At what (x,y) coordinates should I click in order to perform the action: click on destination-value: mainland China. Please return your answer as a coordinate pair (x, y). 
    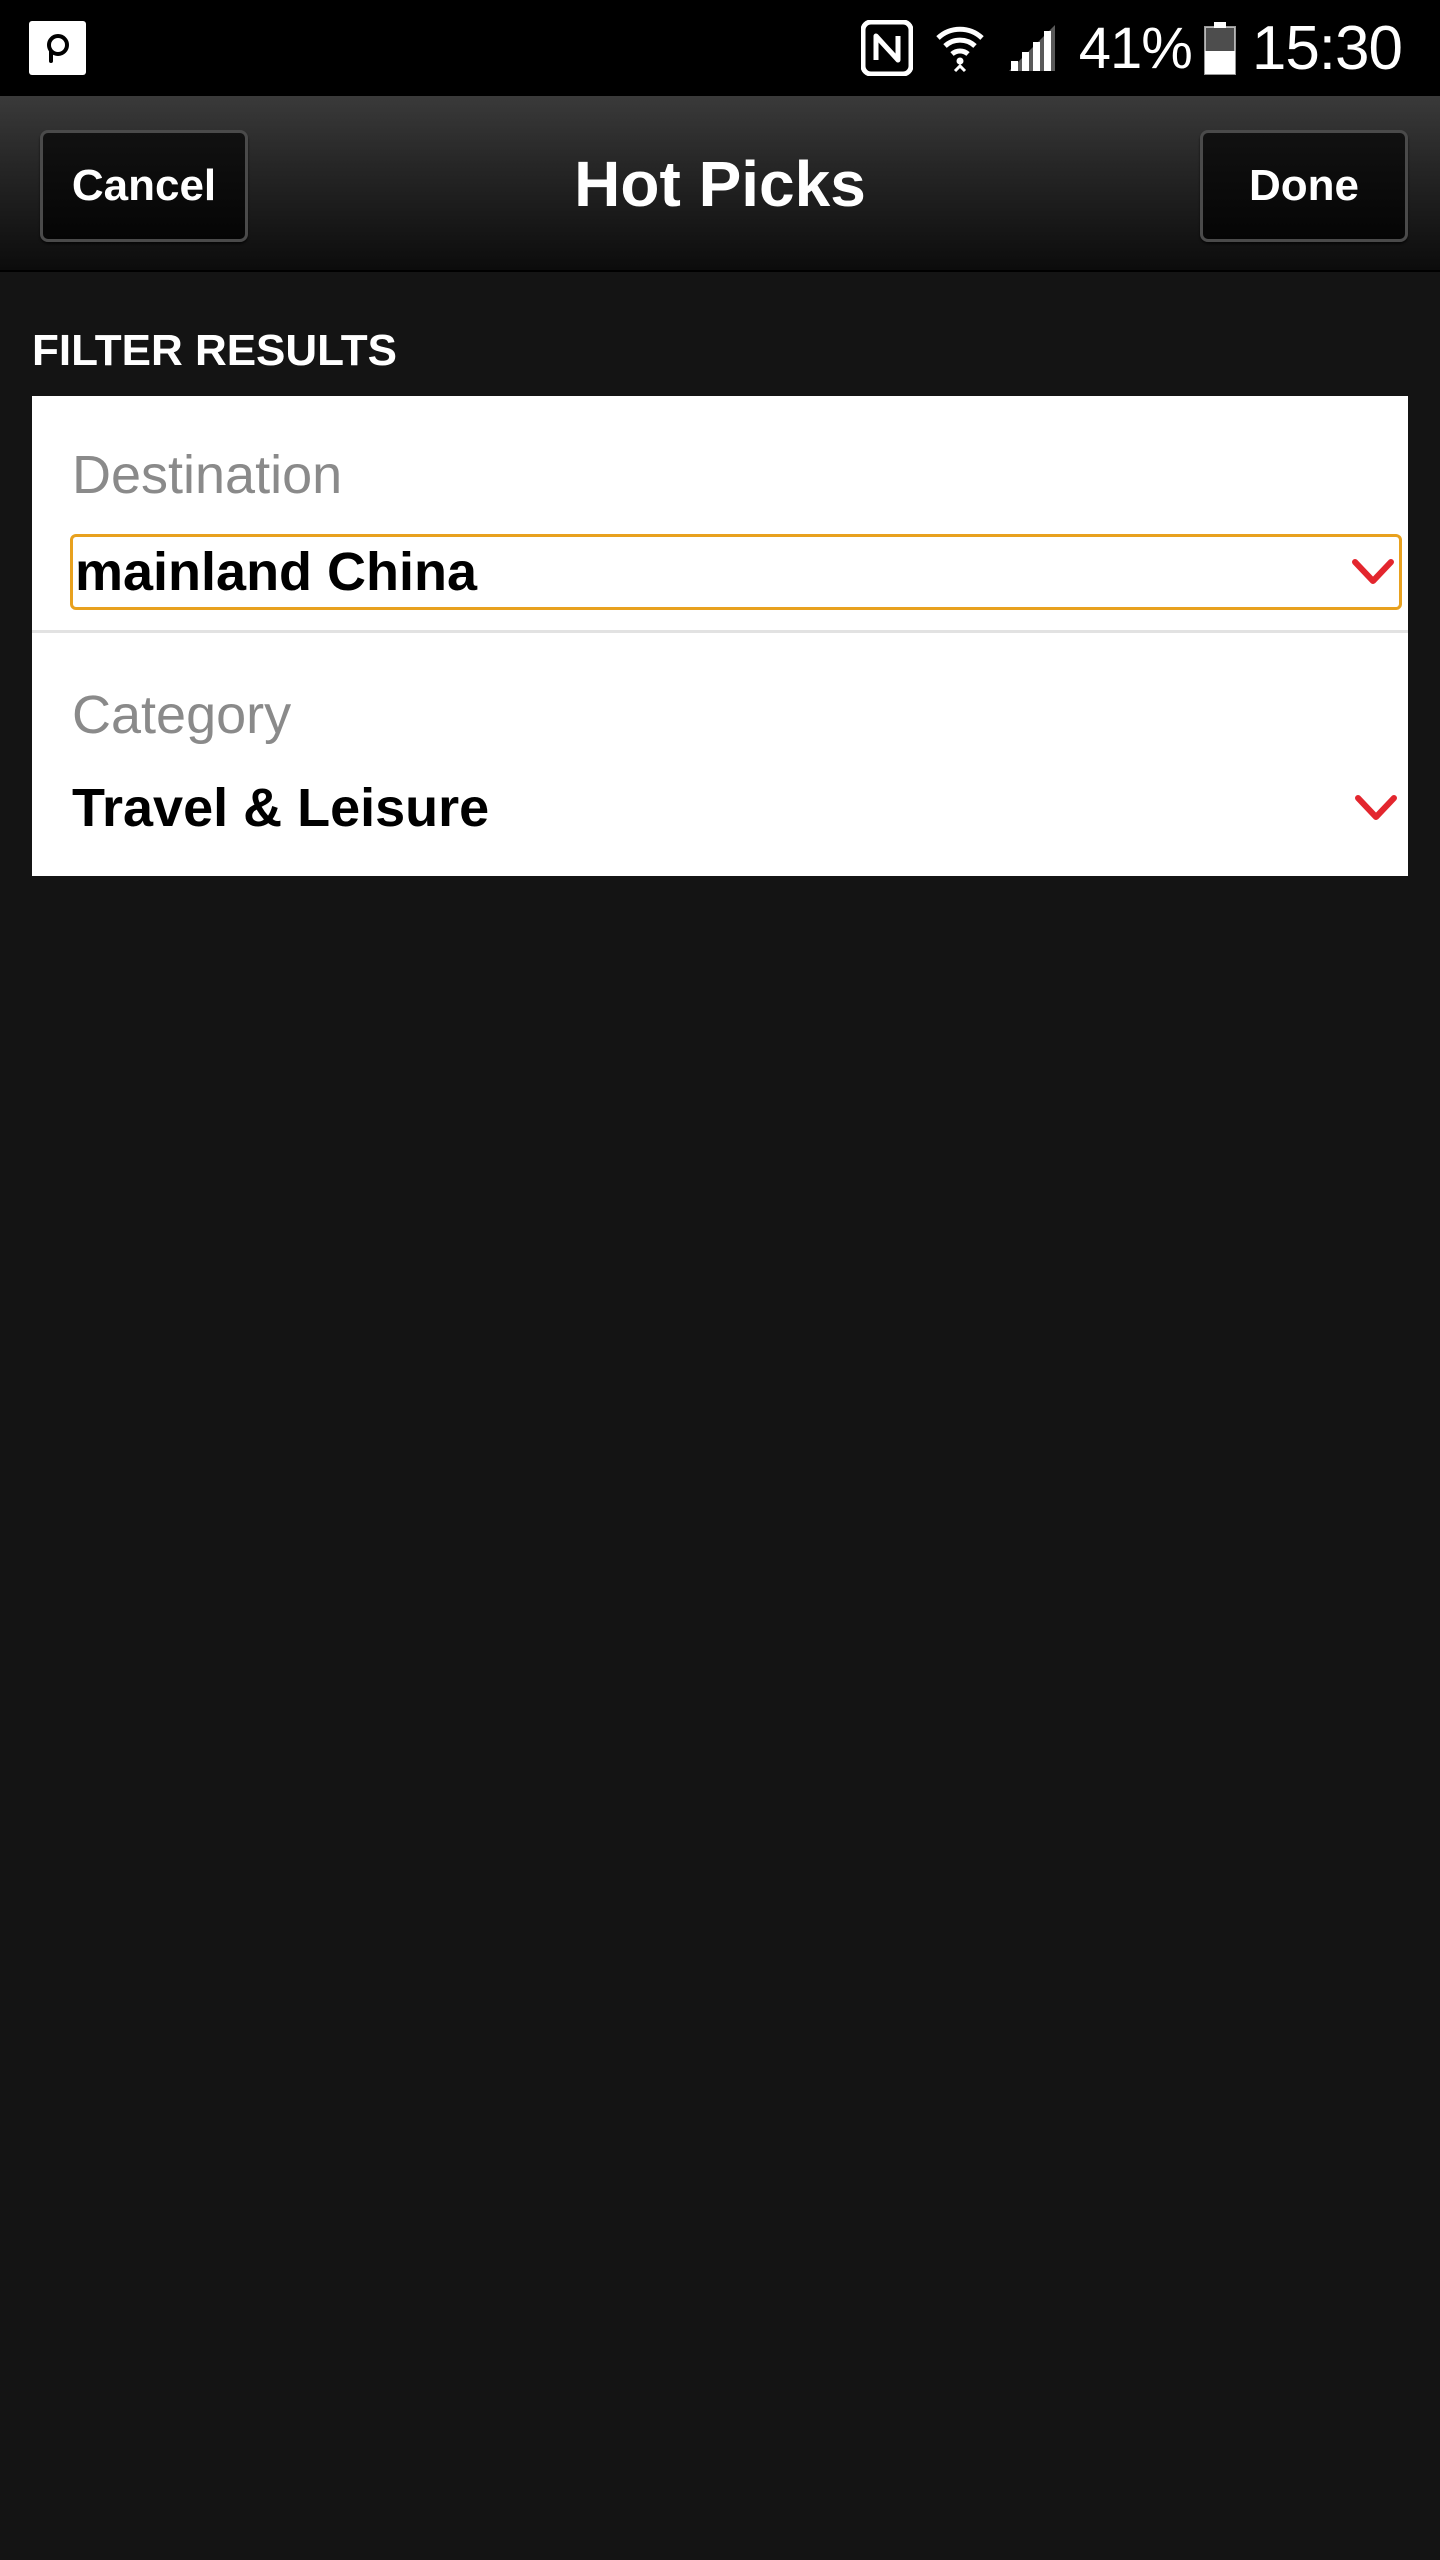
    Looking at the image, I should click on (276, 572).